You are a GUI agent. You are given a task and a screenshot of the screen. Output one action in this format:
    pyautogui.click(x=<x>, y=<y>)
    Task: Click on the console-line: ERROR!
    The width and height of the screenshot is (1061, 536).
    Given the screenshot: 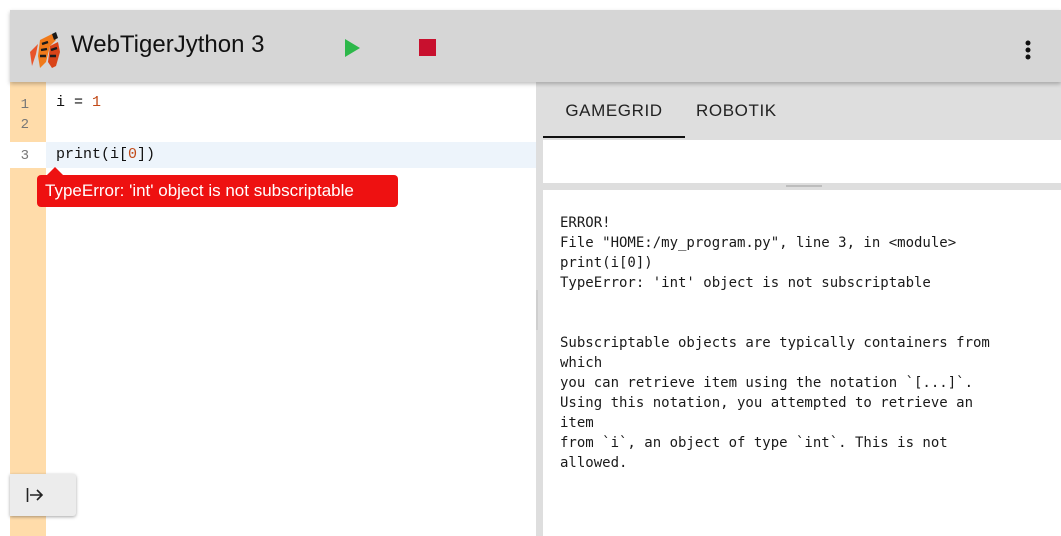 What is the action you would take?
    pyautogui.click(x=585, y=223)
    